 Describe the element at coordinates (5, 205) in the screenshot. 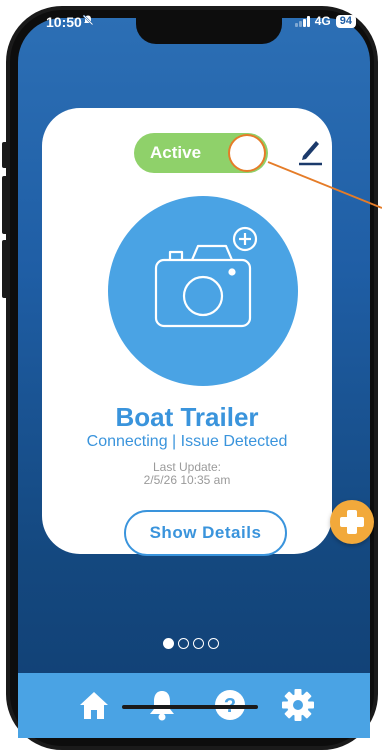

I see `volume-up-button` at that location.